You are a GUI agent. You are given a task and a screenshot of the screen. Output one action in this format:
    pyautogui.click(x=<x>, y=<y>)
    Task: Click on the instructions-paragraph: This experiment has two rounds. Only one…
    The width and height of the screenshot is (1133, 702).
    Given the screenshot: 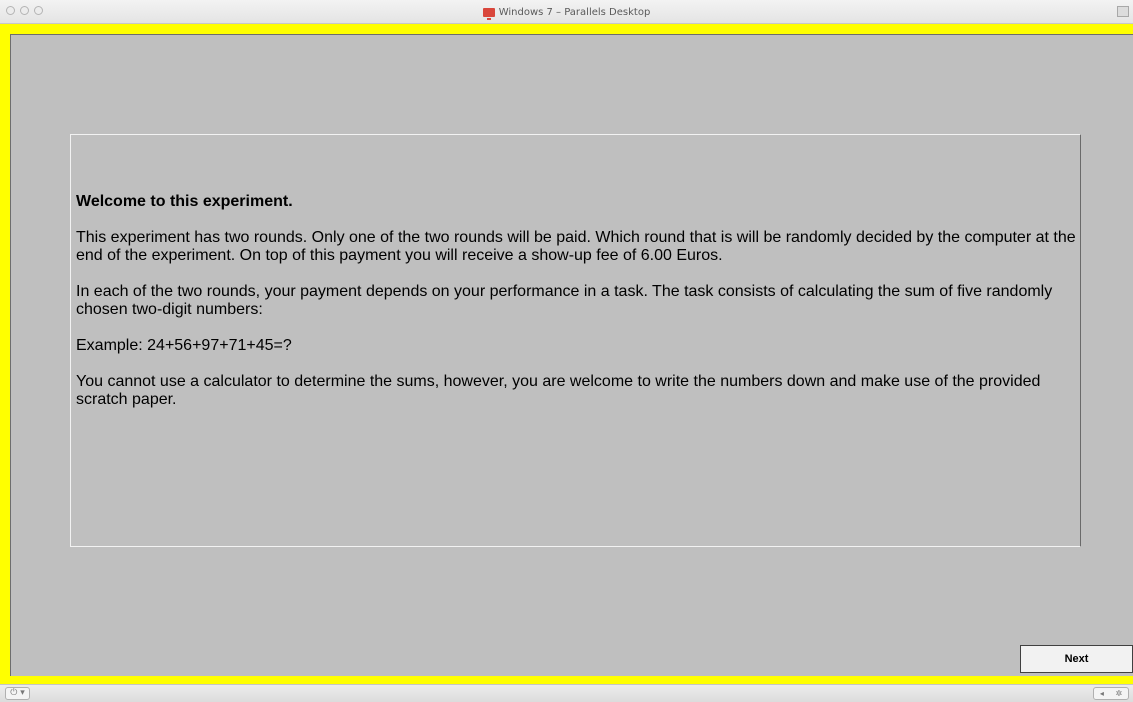 What is the action you would take?
    pyautogui.click(x=576, y=246)
    